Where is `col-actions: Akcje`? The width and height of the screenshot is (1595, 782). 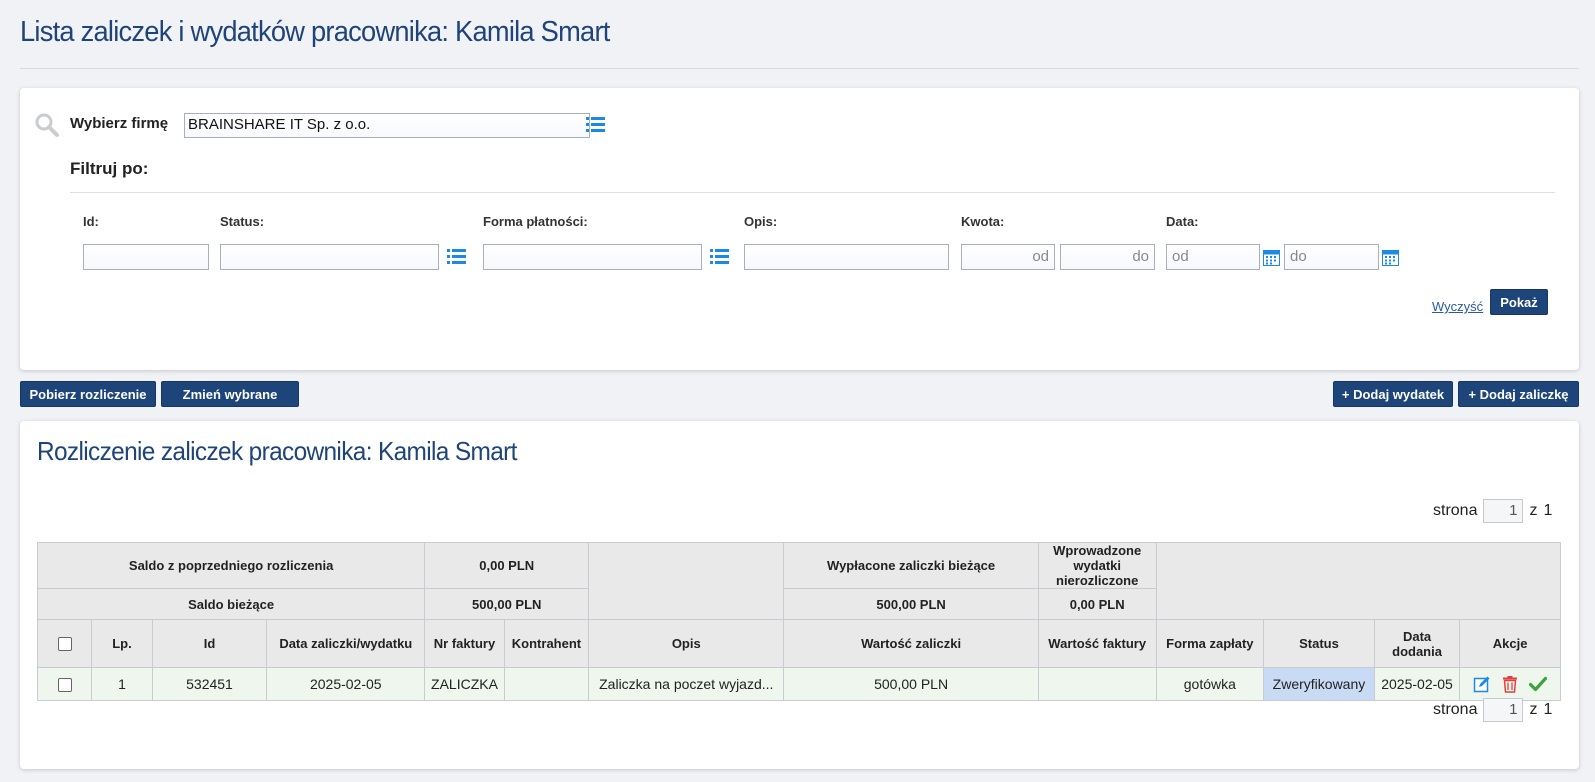
col-actions: Akcje is located at coordinates (1510, 643).